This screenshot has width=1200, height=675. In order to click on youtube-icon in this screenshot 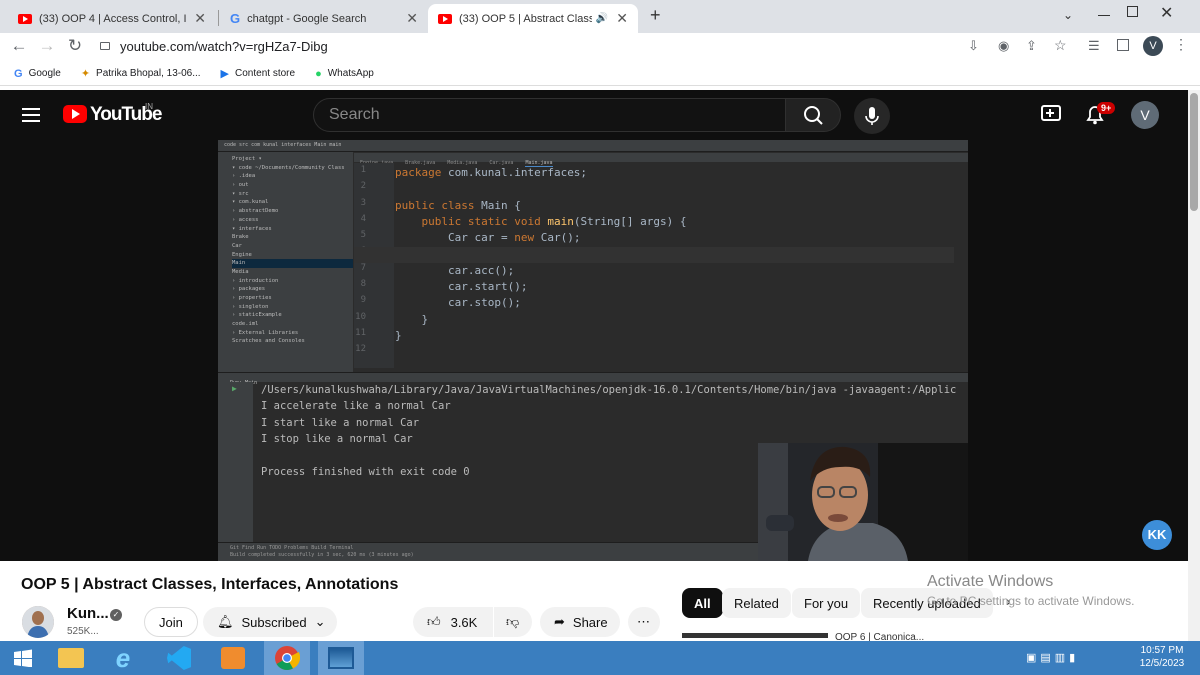, I will do `click(445, 18)`.